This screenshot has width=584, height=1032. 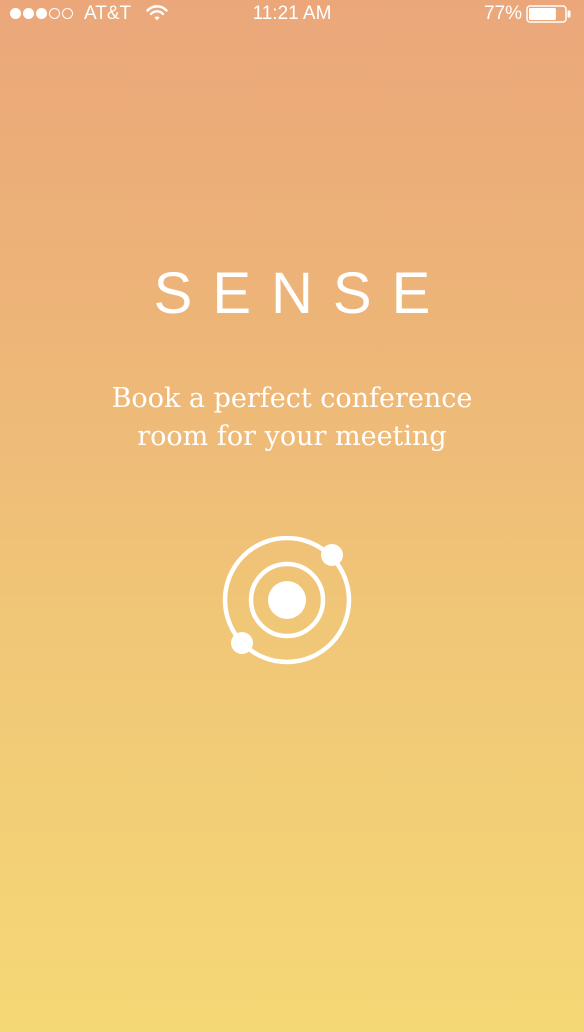 I want to click on battery-icon, so click(x=549, y=17).